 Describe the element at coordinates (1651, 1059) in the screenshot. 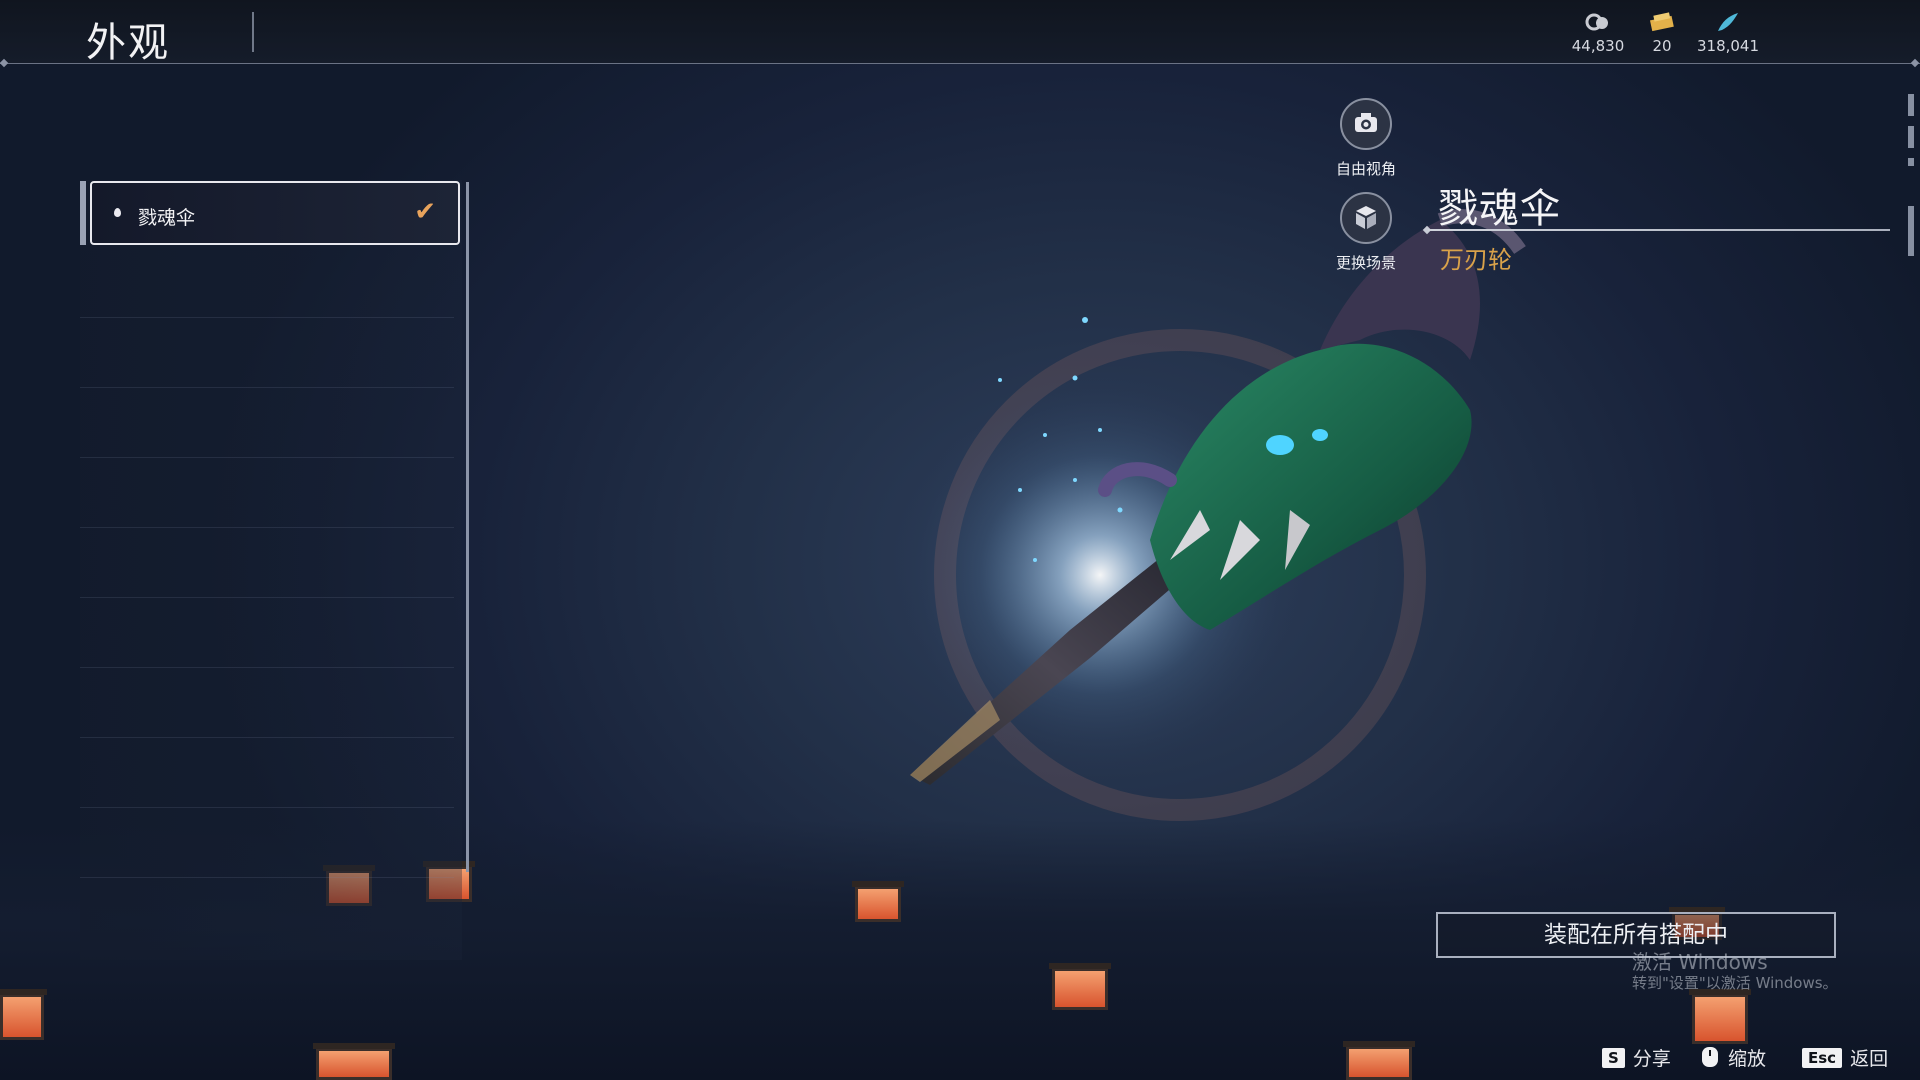

I see `share-label: 分享` at that location.